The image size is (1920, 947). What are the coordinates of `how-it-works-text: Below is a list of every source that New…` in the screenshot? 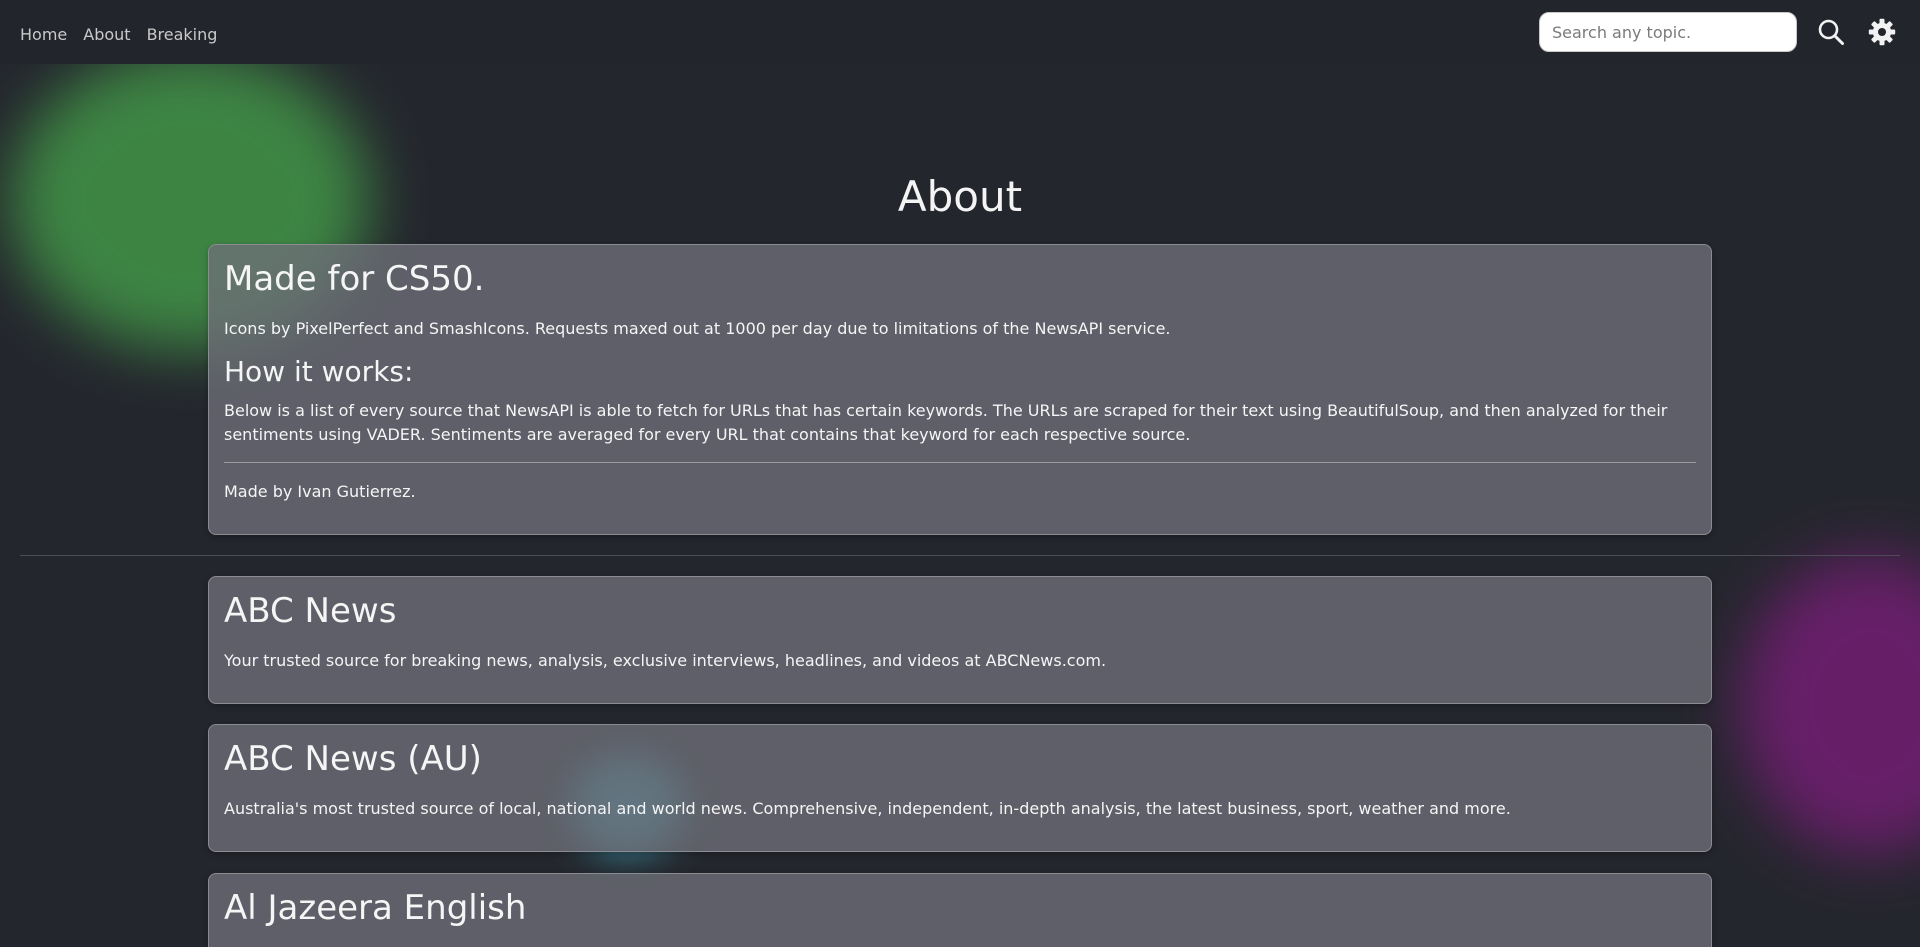 It's located at (946, 422).